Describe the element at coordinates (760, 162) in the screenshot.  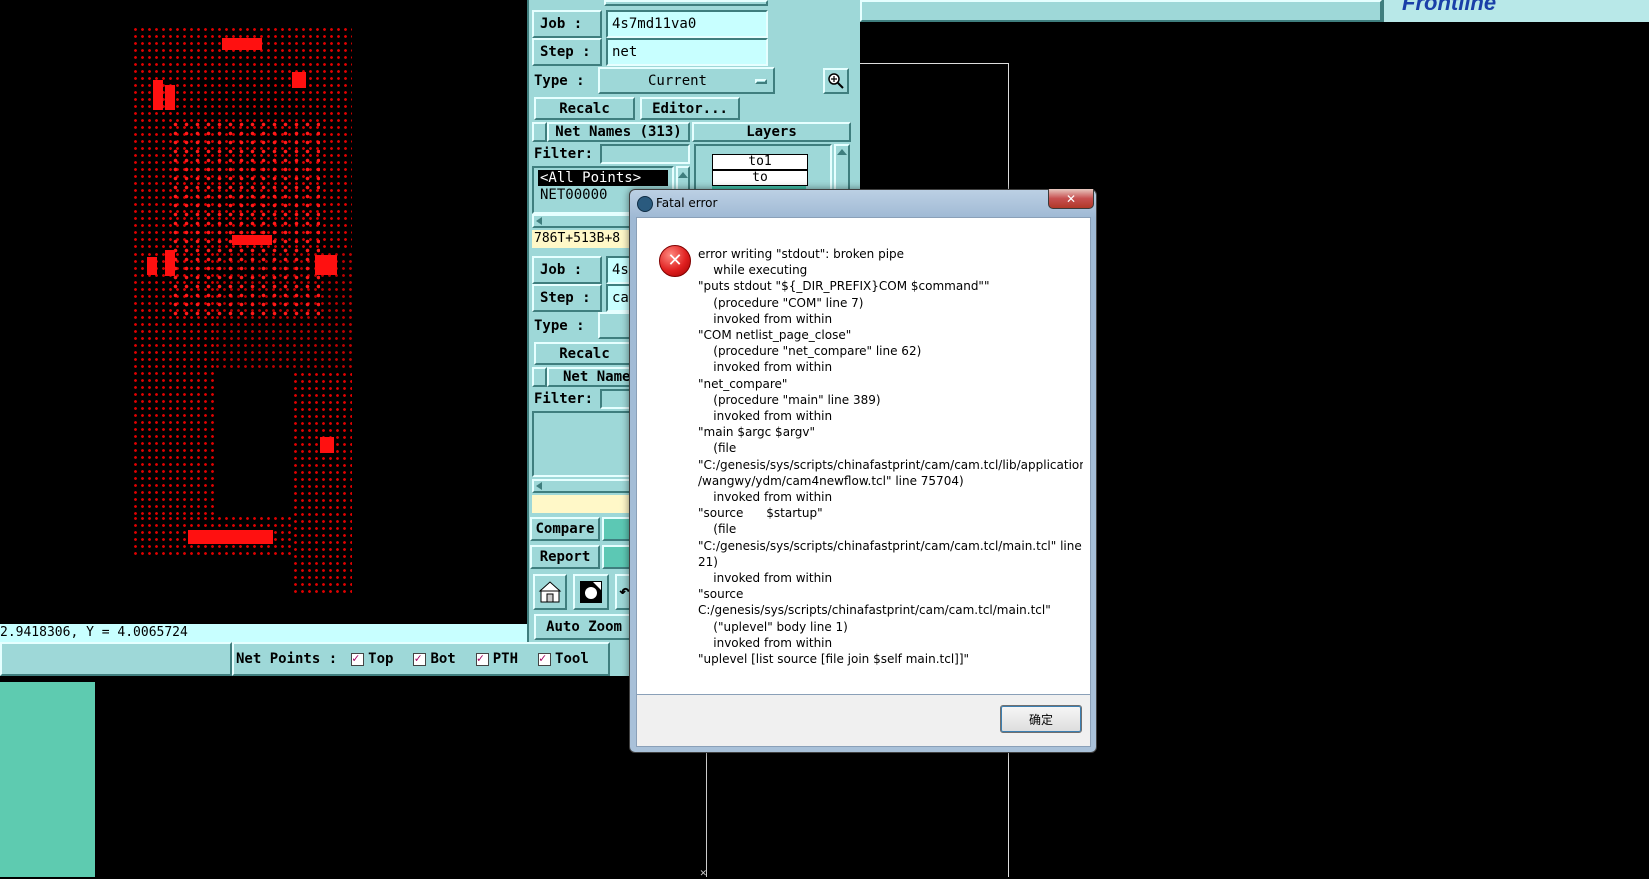
I see `layer-item: to1` at that location.